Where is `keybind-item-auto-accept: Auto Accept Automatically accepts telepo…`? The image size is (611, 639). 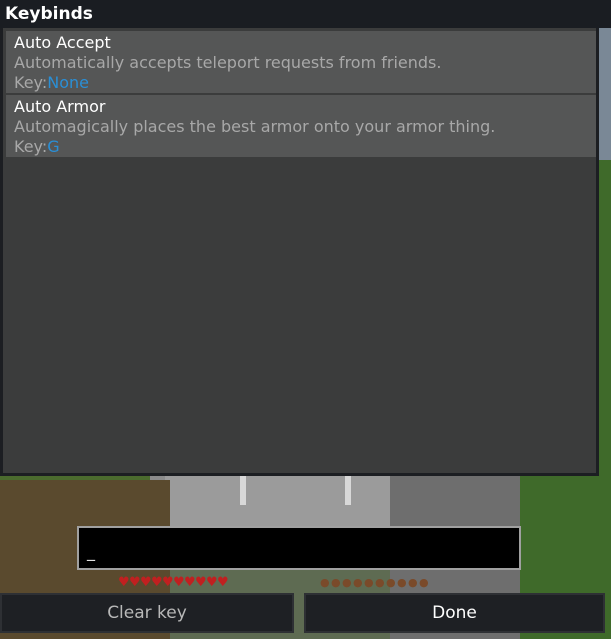 keybind-item-auto-accept: Auto Accept Automatically accepts telepo… is located at coordinates (301, 62).